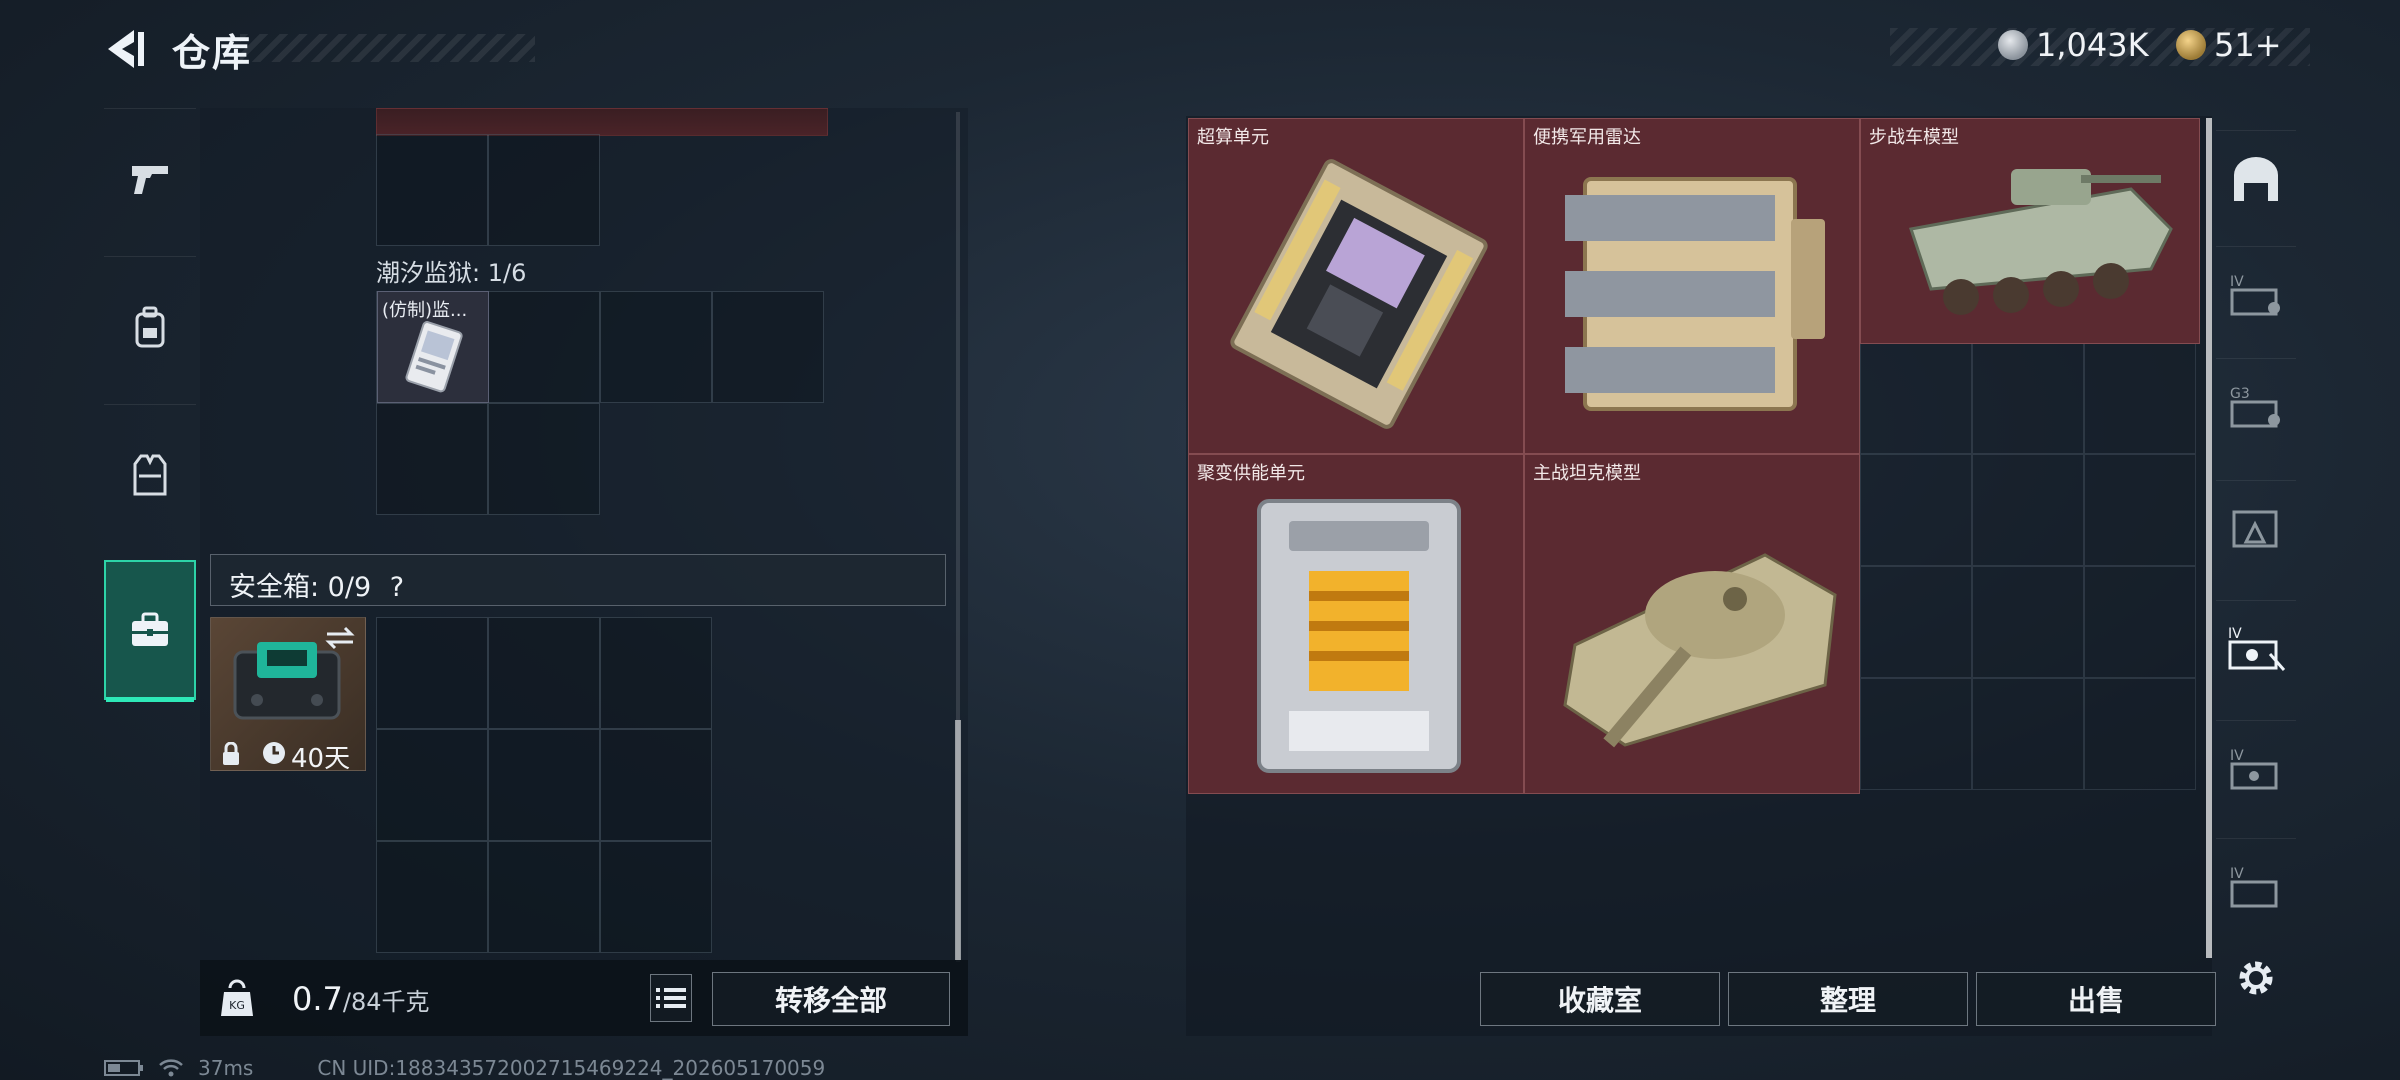  Describe the element at coordinates (1587, 137) in the screenshot. I see `item-name: 便携军用雷达` at that location.